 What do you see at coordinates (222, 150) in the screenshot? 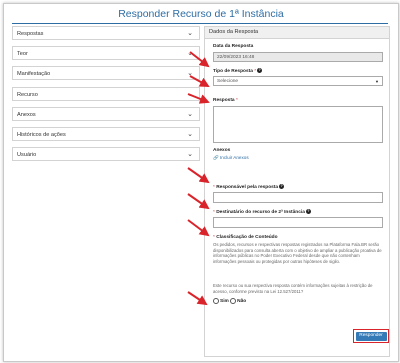
I see `anexos-label: Anexos` at bounding box center [222, 150].